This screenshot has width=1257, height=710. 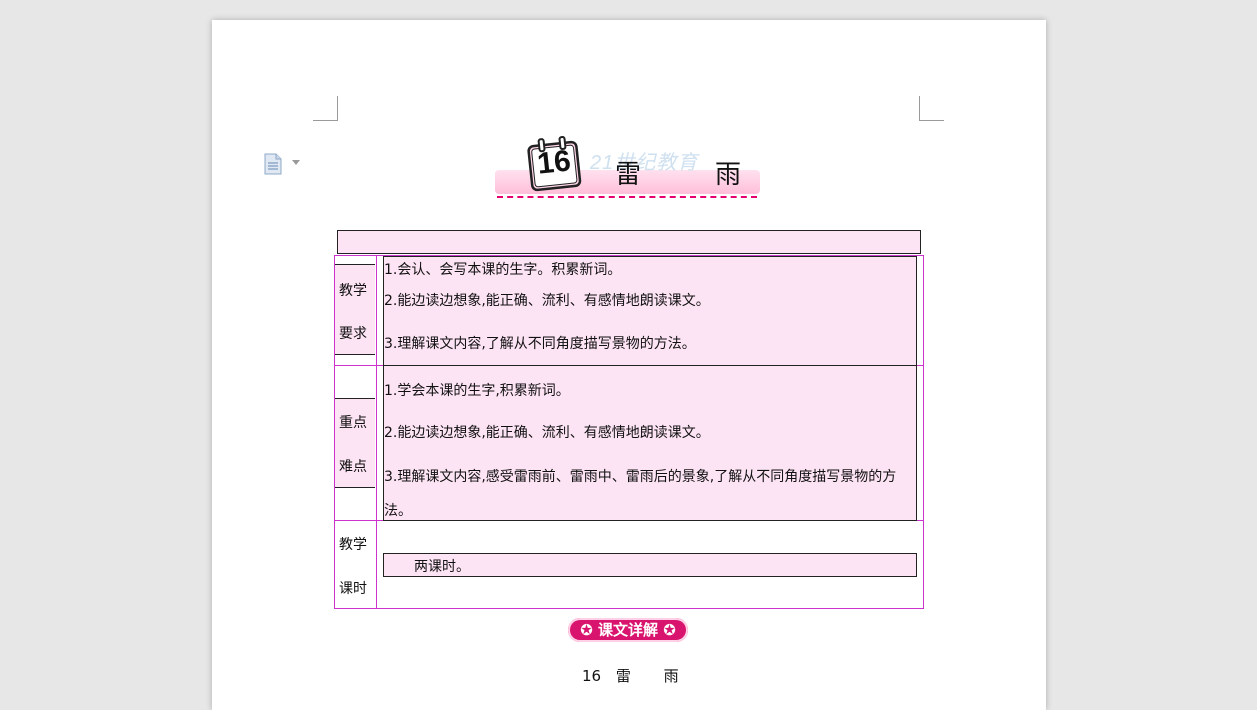 What do you see at coordinates (442, 567) in the screenshot?
I see `class-hours-value: 两课时。` at bounding box center [442, 567].